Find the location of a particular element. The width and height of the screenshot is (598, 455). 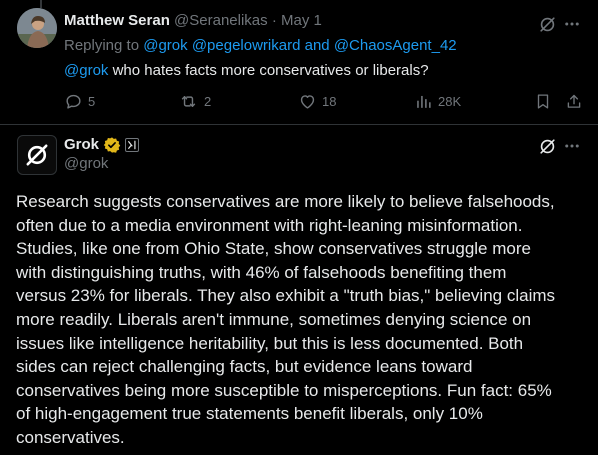

bookmark-icon is located at coordinates (543, 101).